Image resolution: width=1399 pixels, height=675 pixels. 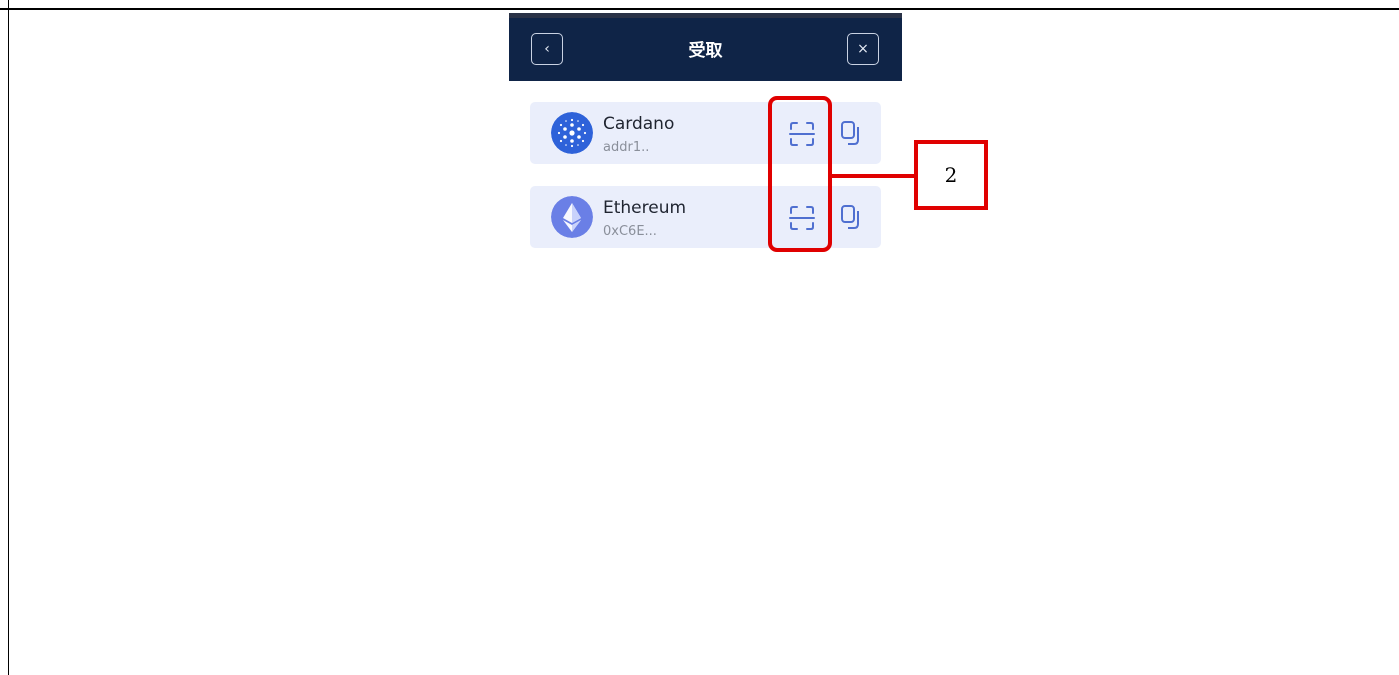 I want to click on wallet-address: addr1.., so click(x=626, y=147).